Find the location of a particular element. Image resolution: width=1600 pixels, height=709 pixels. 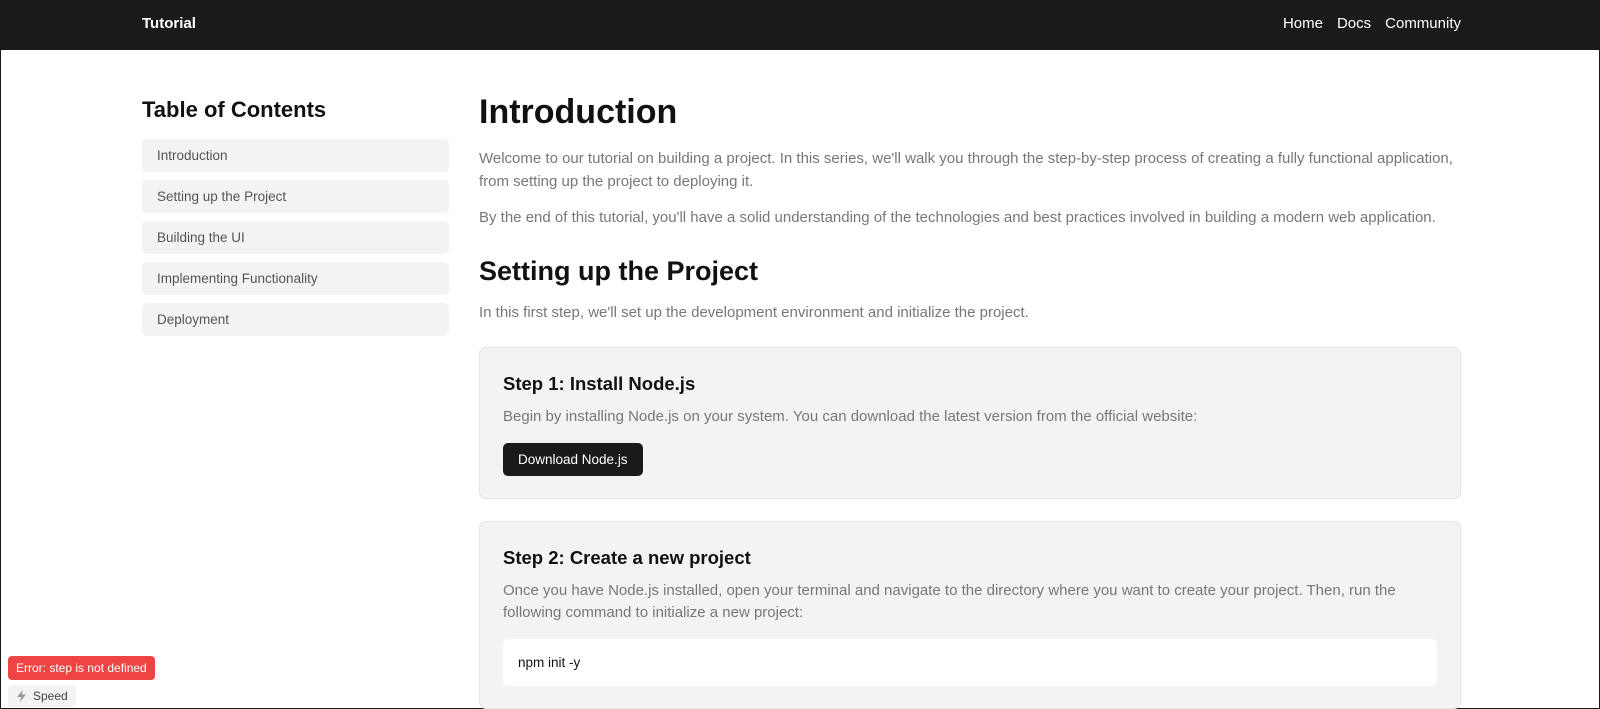

top-navbar: Tutorial Home Docs Community is located at coordinates (800, 25).